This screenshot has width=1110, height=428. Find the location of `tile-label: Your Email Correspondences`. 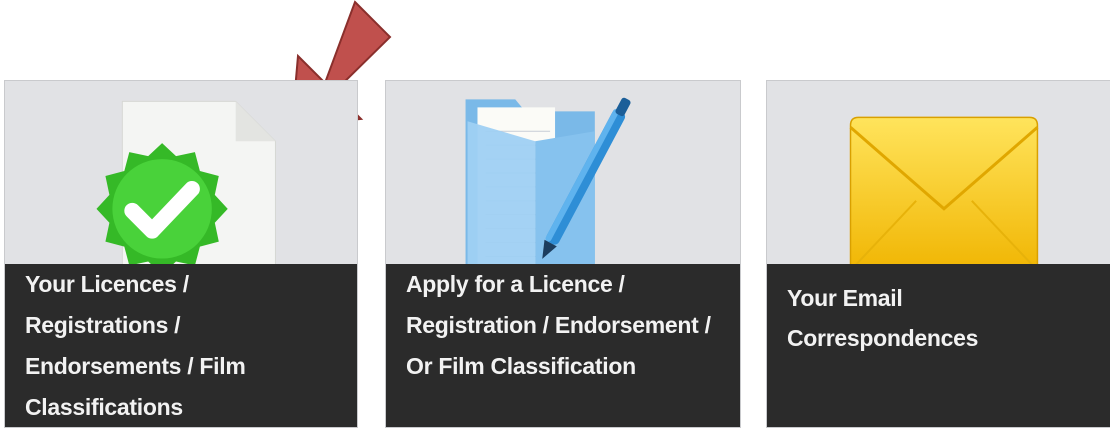

tile-label: Your Email Correspondences is located at coordinates (938, 345).